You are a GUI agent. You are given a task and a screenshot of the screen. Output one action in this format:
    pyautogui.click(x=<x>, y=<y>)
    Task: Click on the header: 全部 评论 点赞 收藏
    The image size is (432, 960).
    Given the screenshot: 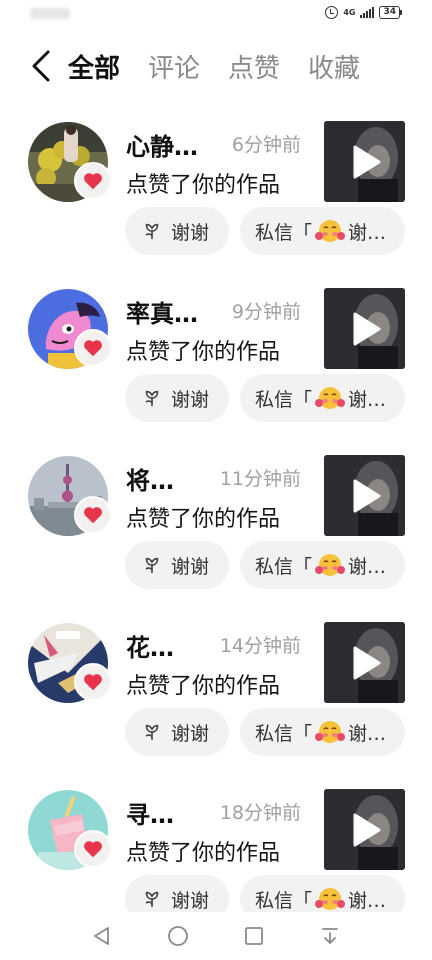 What is the action you would take?
    pyautogui.click(x=216, y=66)
    